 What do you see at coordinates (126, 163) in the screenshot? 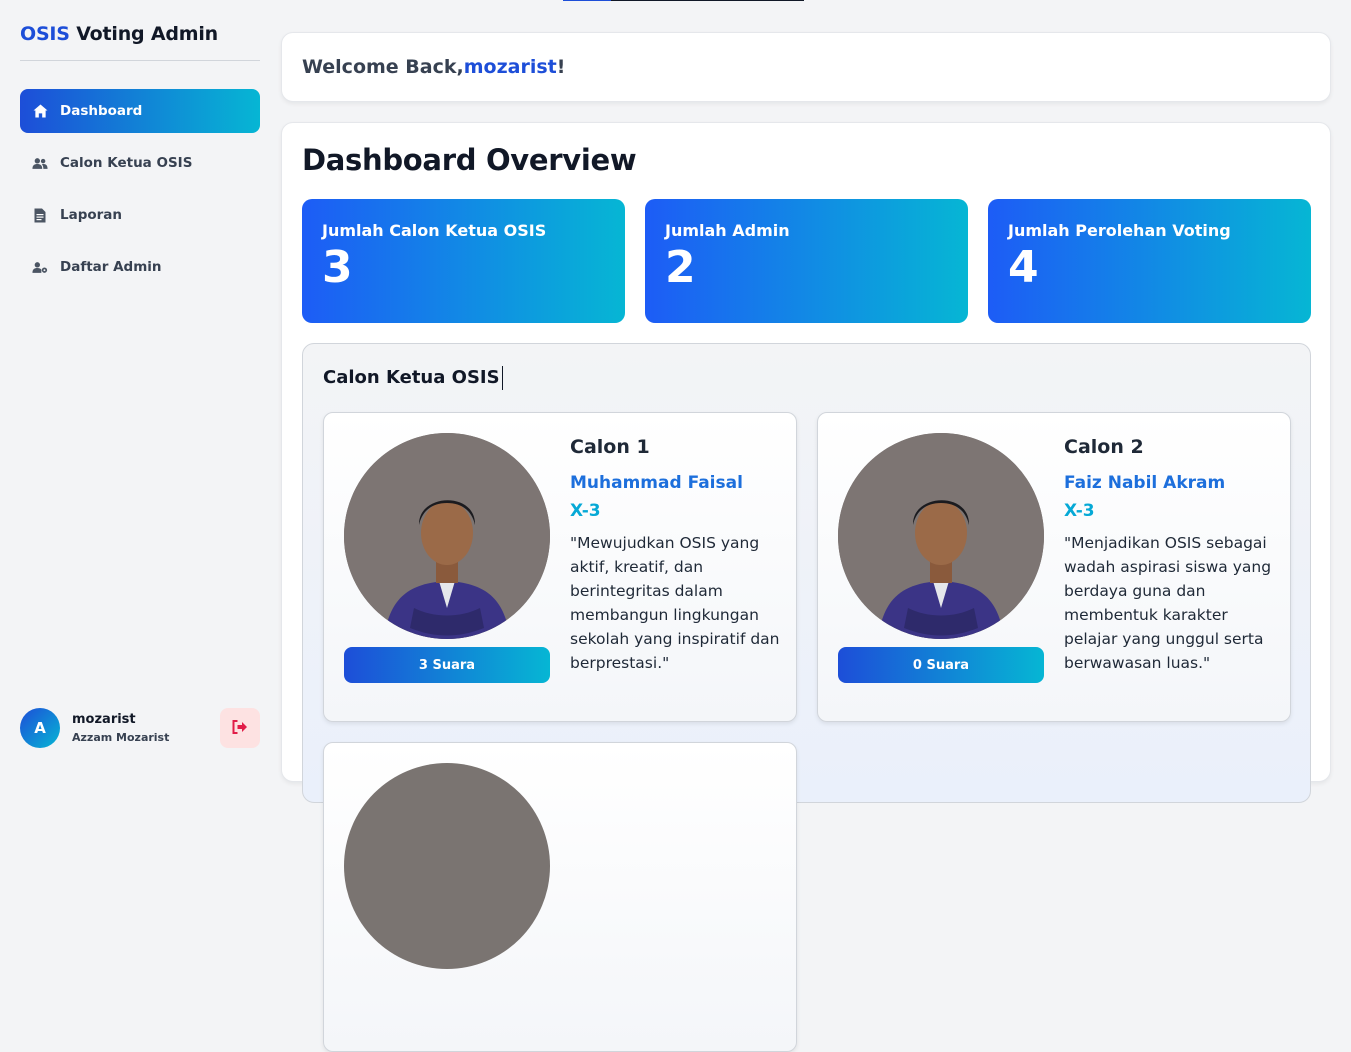
I see `sidebar-item-label: Calon Ketua OSIS` at bounding box center [126, 163].